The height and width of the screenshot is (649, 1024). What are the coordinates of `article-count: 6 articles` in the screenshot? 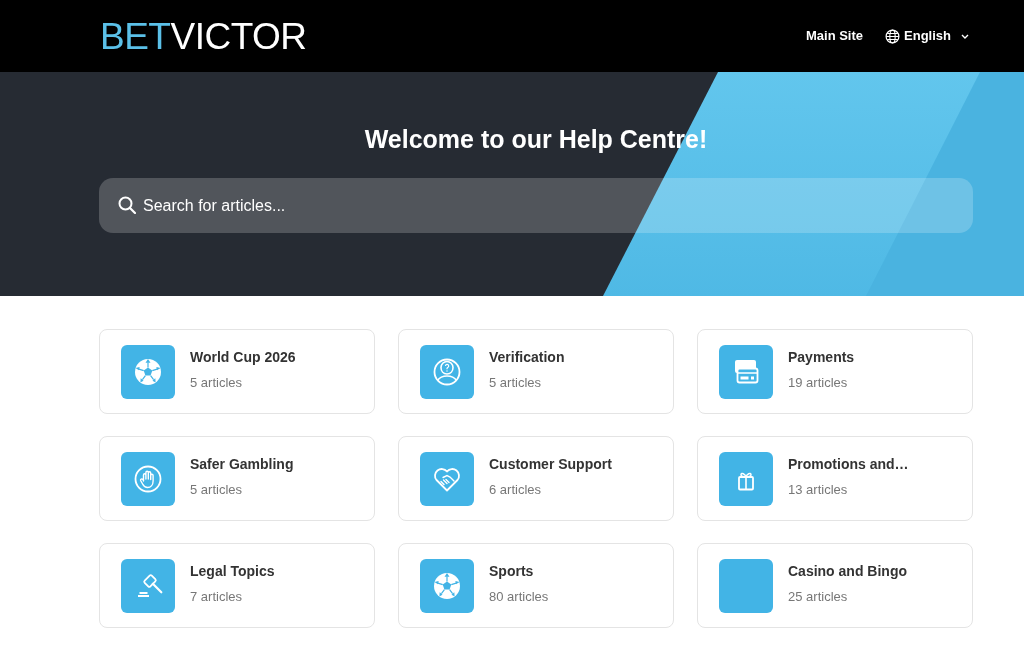 It's located at (516, 489).